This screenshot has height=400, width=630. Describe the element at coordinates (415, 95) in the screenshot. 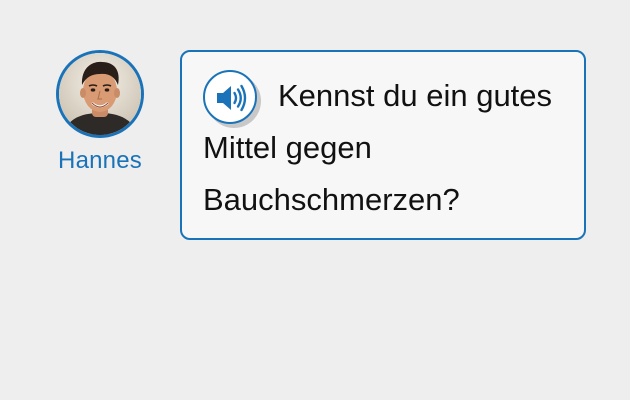

I see `message-line: Kennst du ein gutes` at that location.